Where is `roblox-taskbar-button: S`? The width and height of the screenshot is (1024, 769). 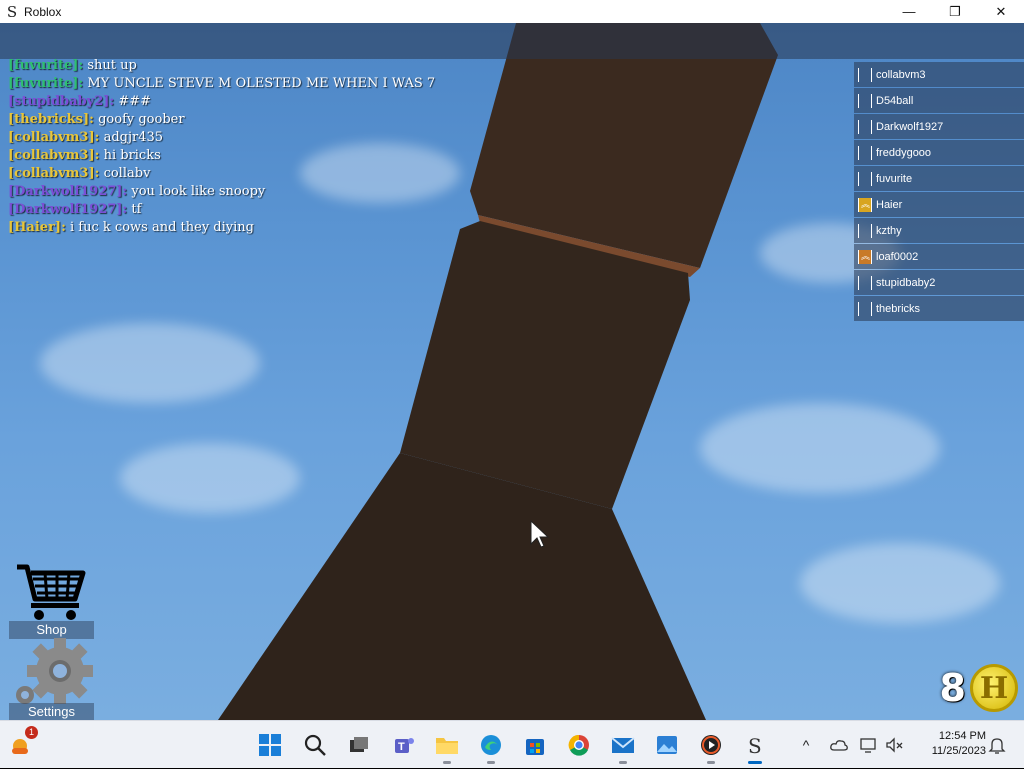
roblox-taskbar-button: S is located at coordinates (755, 747).